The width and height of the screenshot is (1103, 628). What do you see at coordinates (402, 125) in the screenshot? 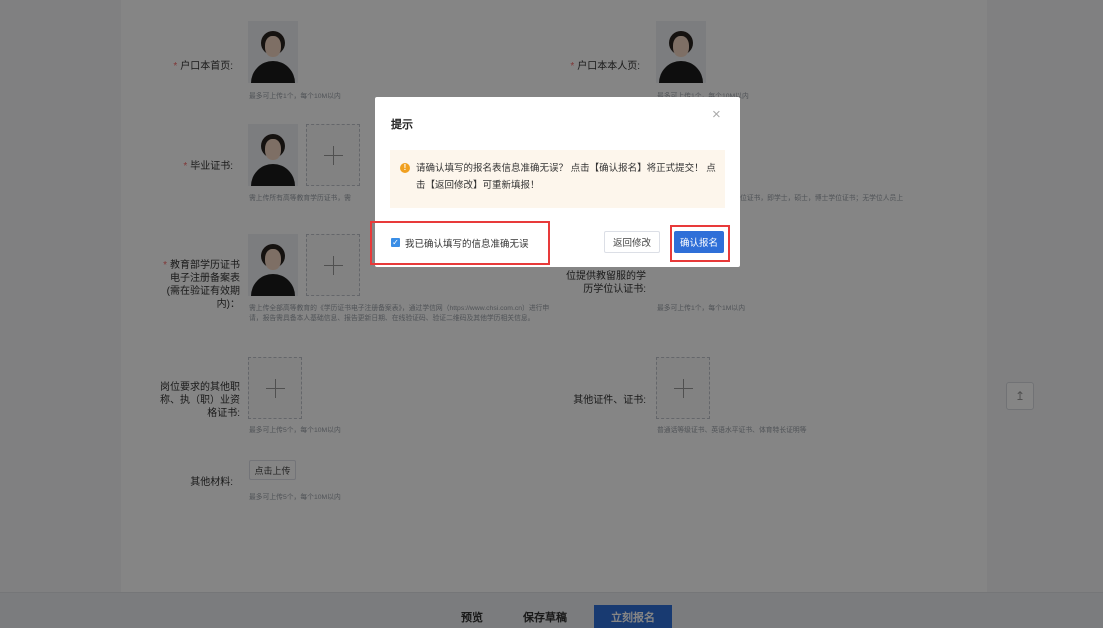
I see `dialog-title: 提示` at bounding box center [402, 125].